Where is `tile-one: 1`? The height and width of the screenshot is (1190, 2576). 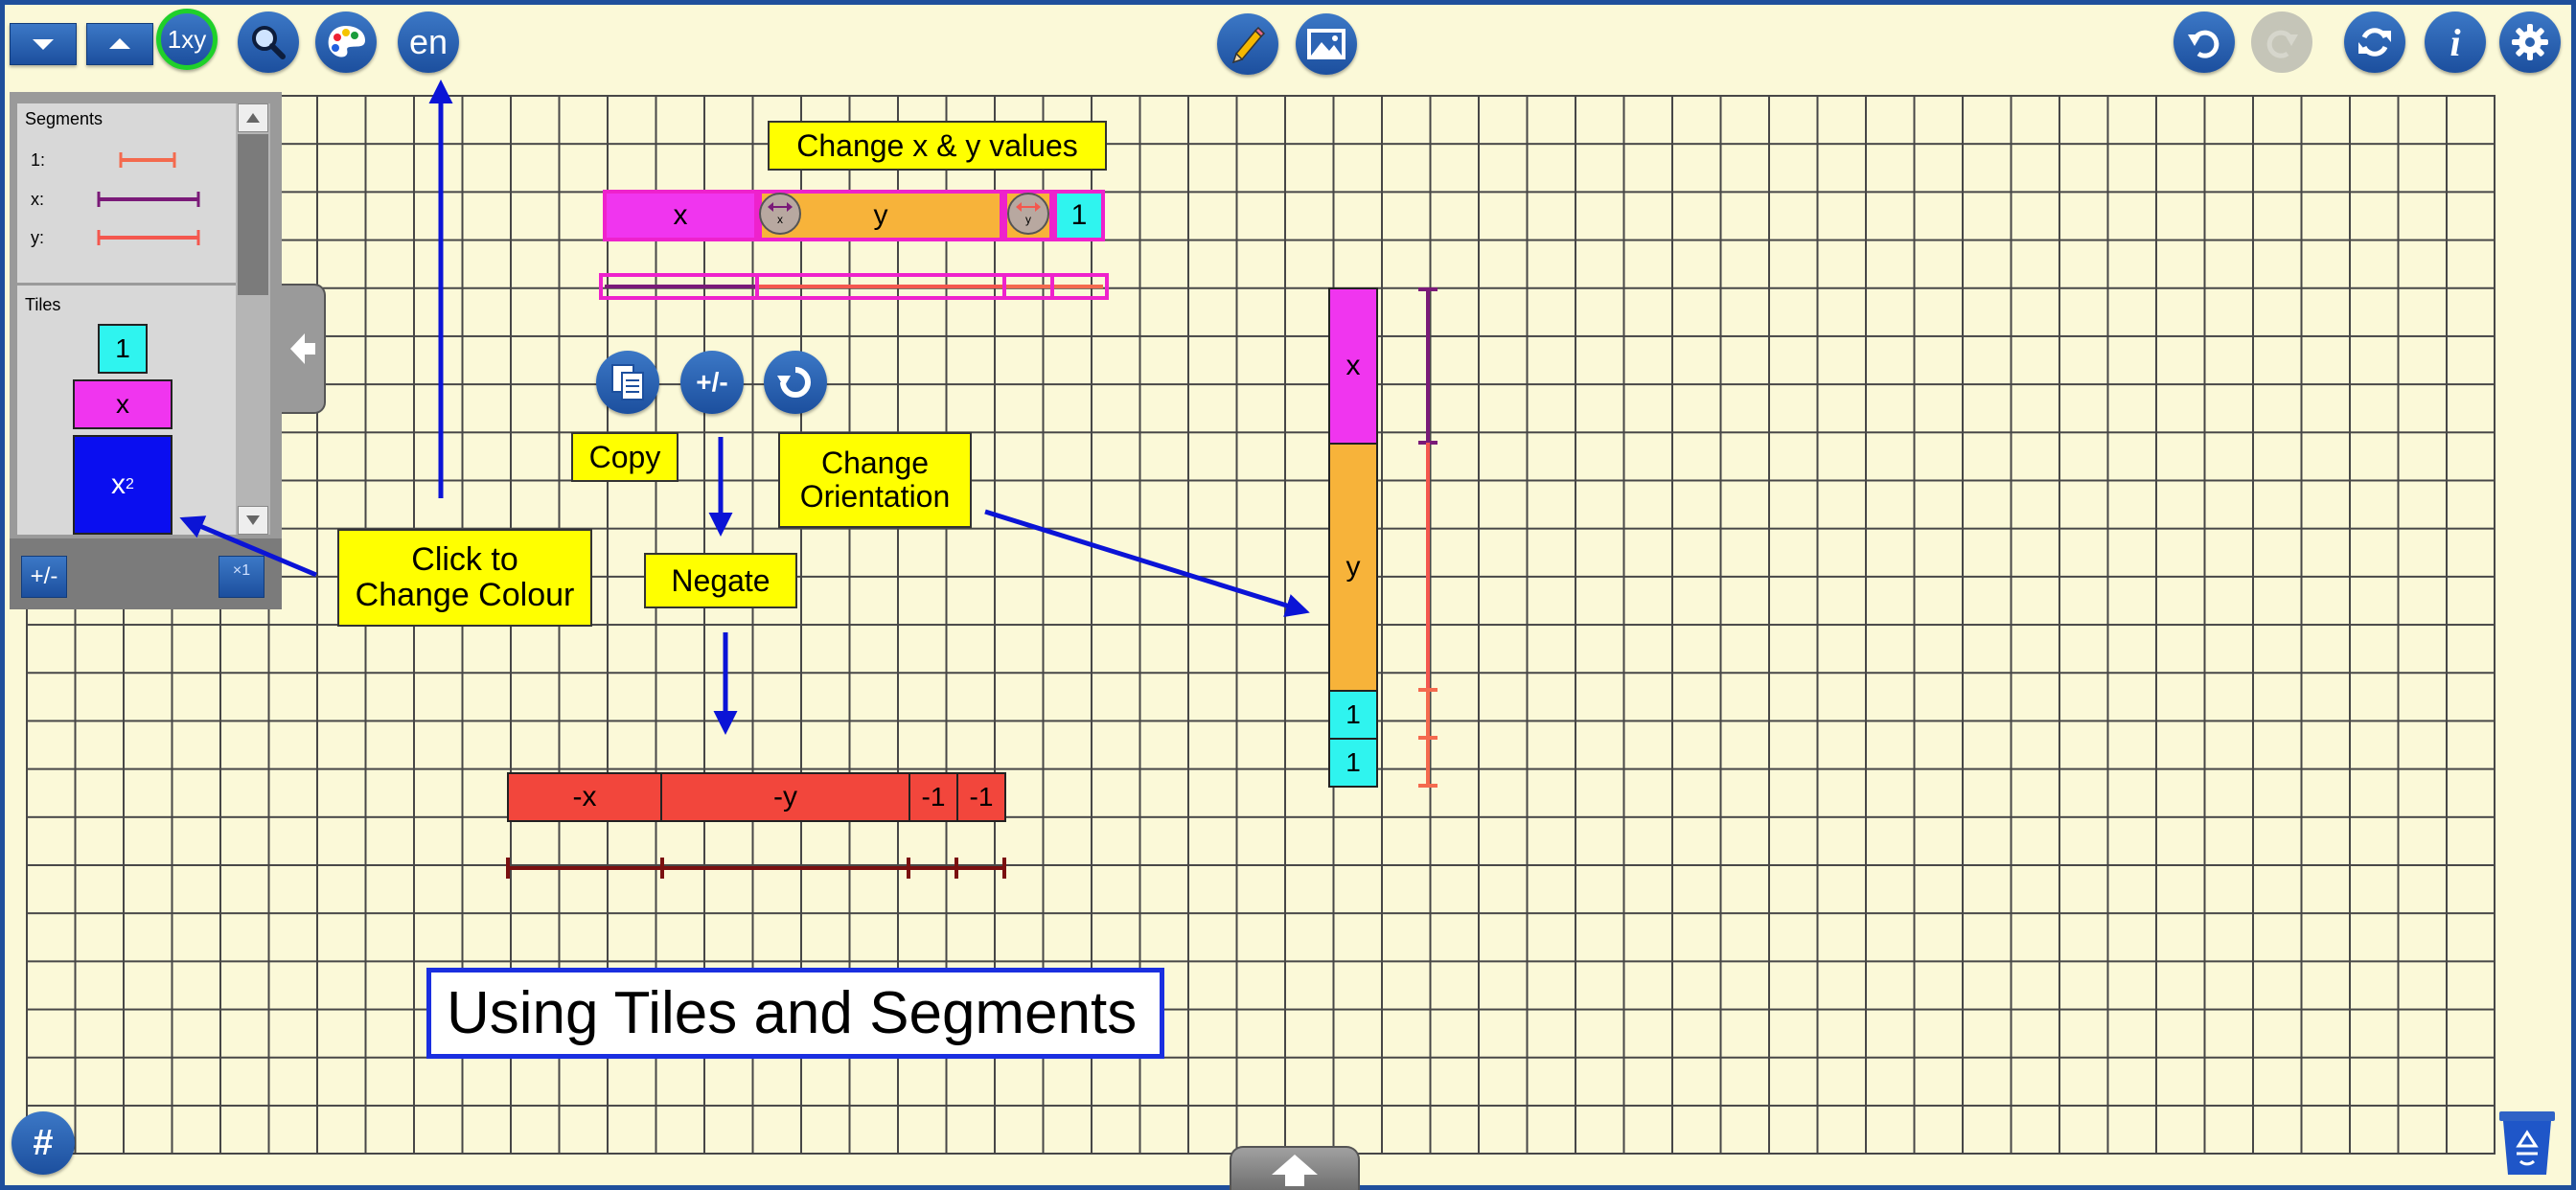 tile-one: 1 is located at coordinates (1079, 216).